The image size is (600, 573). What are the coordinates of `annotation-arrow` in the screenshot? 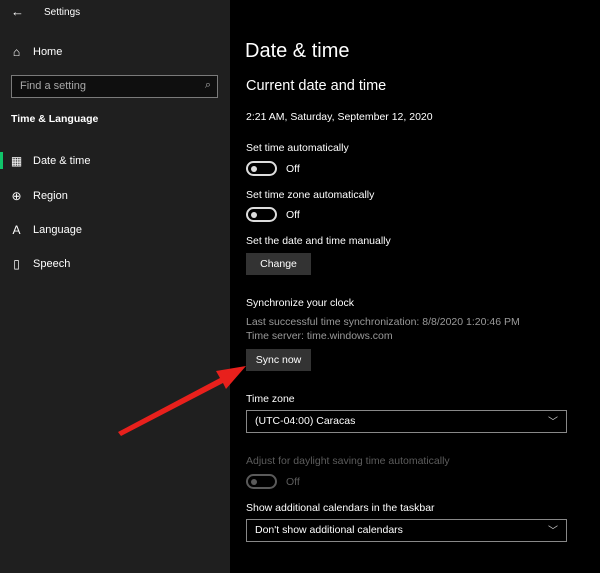 It's located at (182, 401).